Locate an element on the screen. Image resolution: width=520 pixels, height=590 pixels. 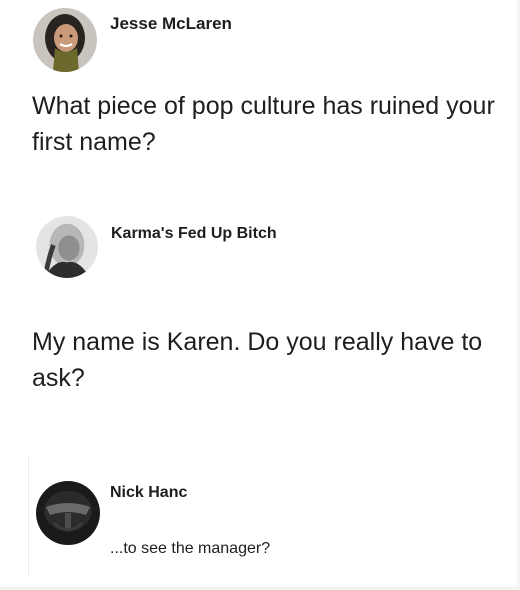
author-name: Karma's Fed Up Bitch is located at coordinates (194, 234).